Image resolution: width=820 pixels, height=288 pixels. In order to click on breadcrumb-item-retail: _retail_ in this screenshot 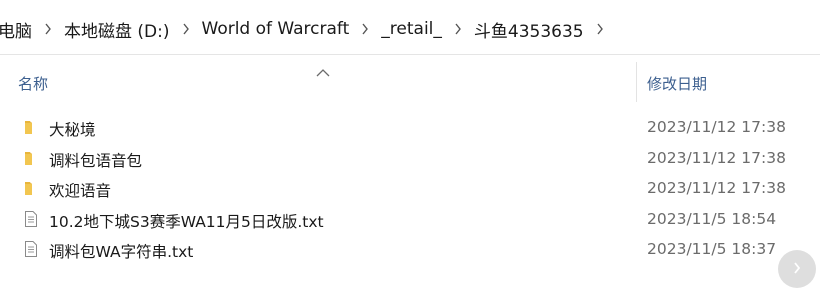, I will do `click(411, 29)`.